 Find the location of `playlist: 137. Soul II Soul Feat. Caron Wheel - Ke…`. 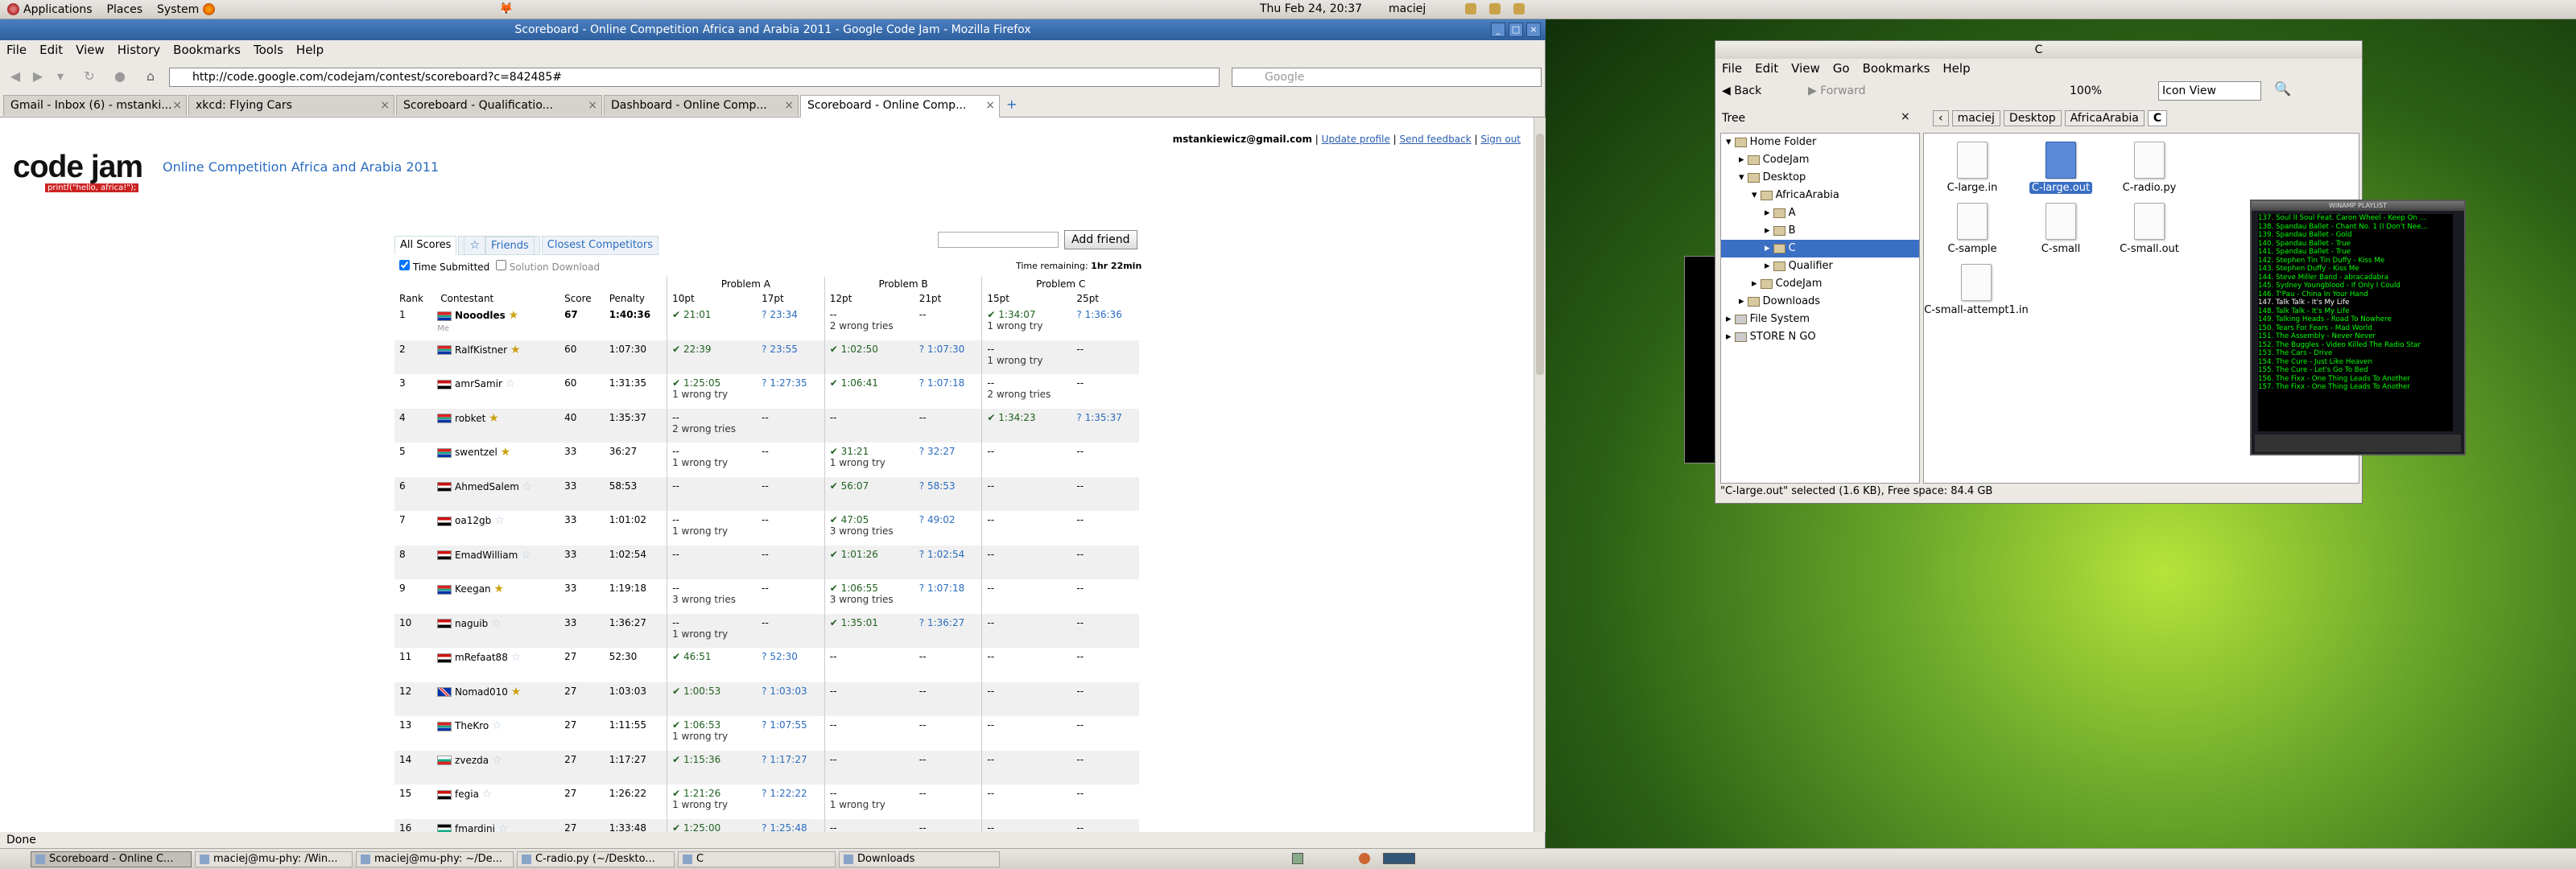

playlist: 137. Soul II Soul Feat. Caron Wheel - Ke… is located at coordinates (2355, 322).